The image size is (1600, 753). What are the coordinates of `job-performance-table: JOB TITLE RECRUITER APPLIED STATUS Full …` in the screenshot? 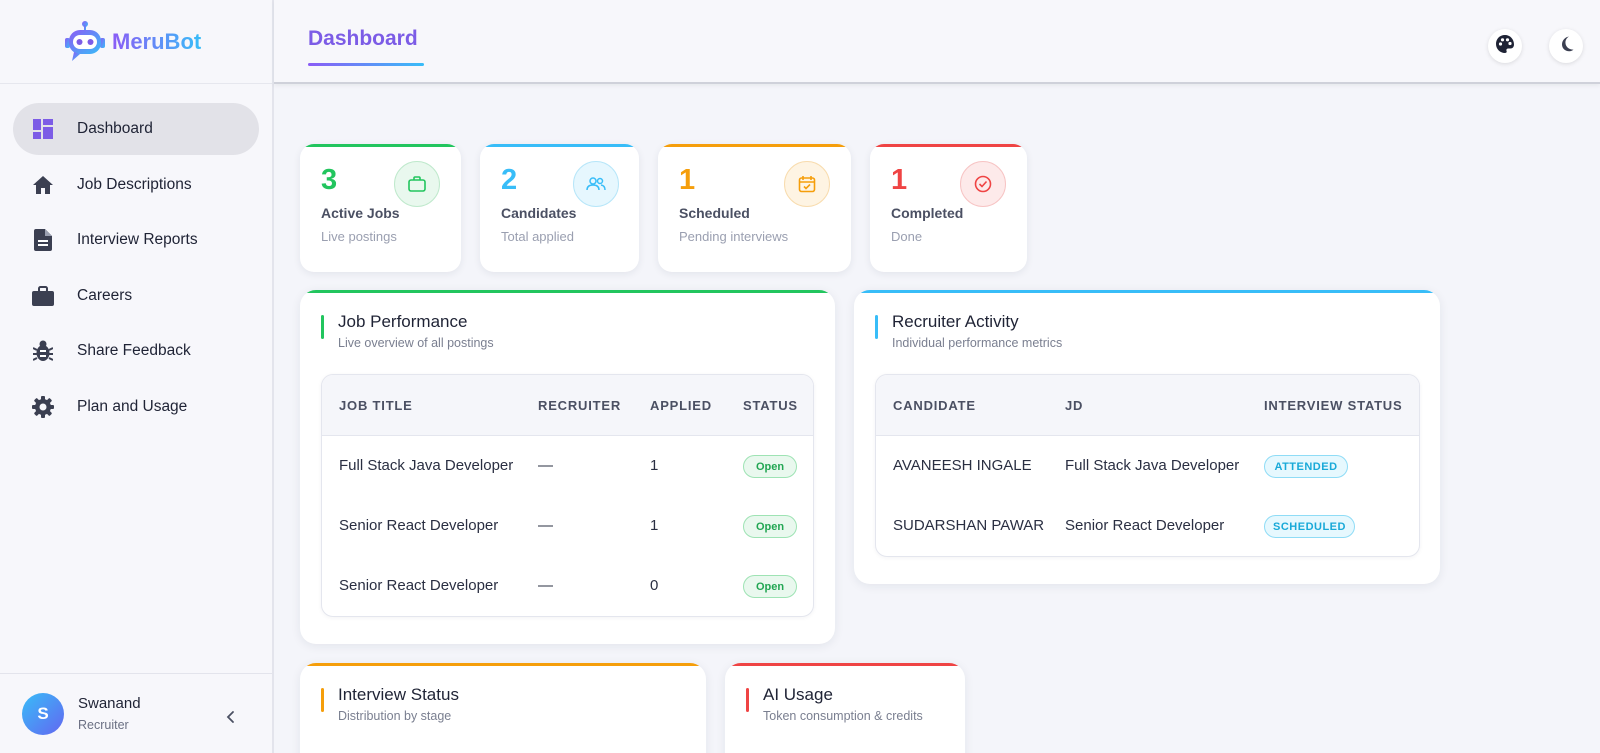 It's located at (567, 495).